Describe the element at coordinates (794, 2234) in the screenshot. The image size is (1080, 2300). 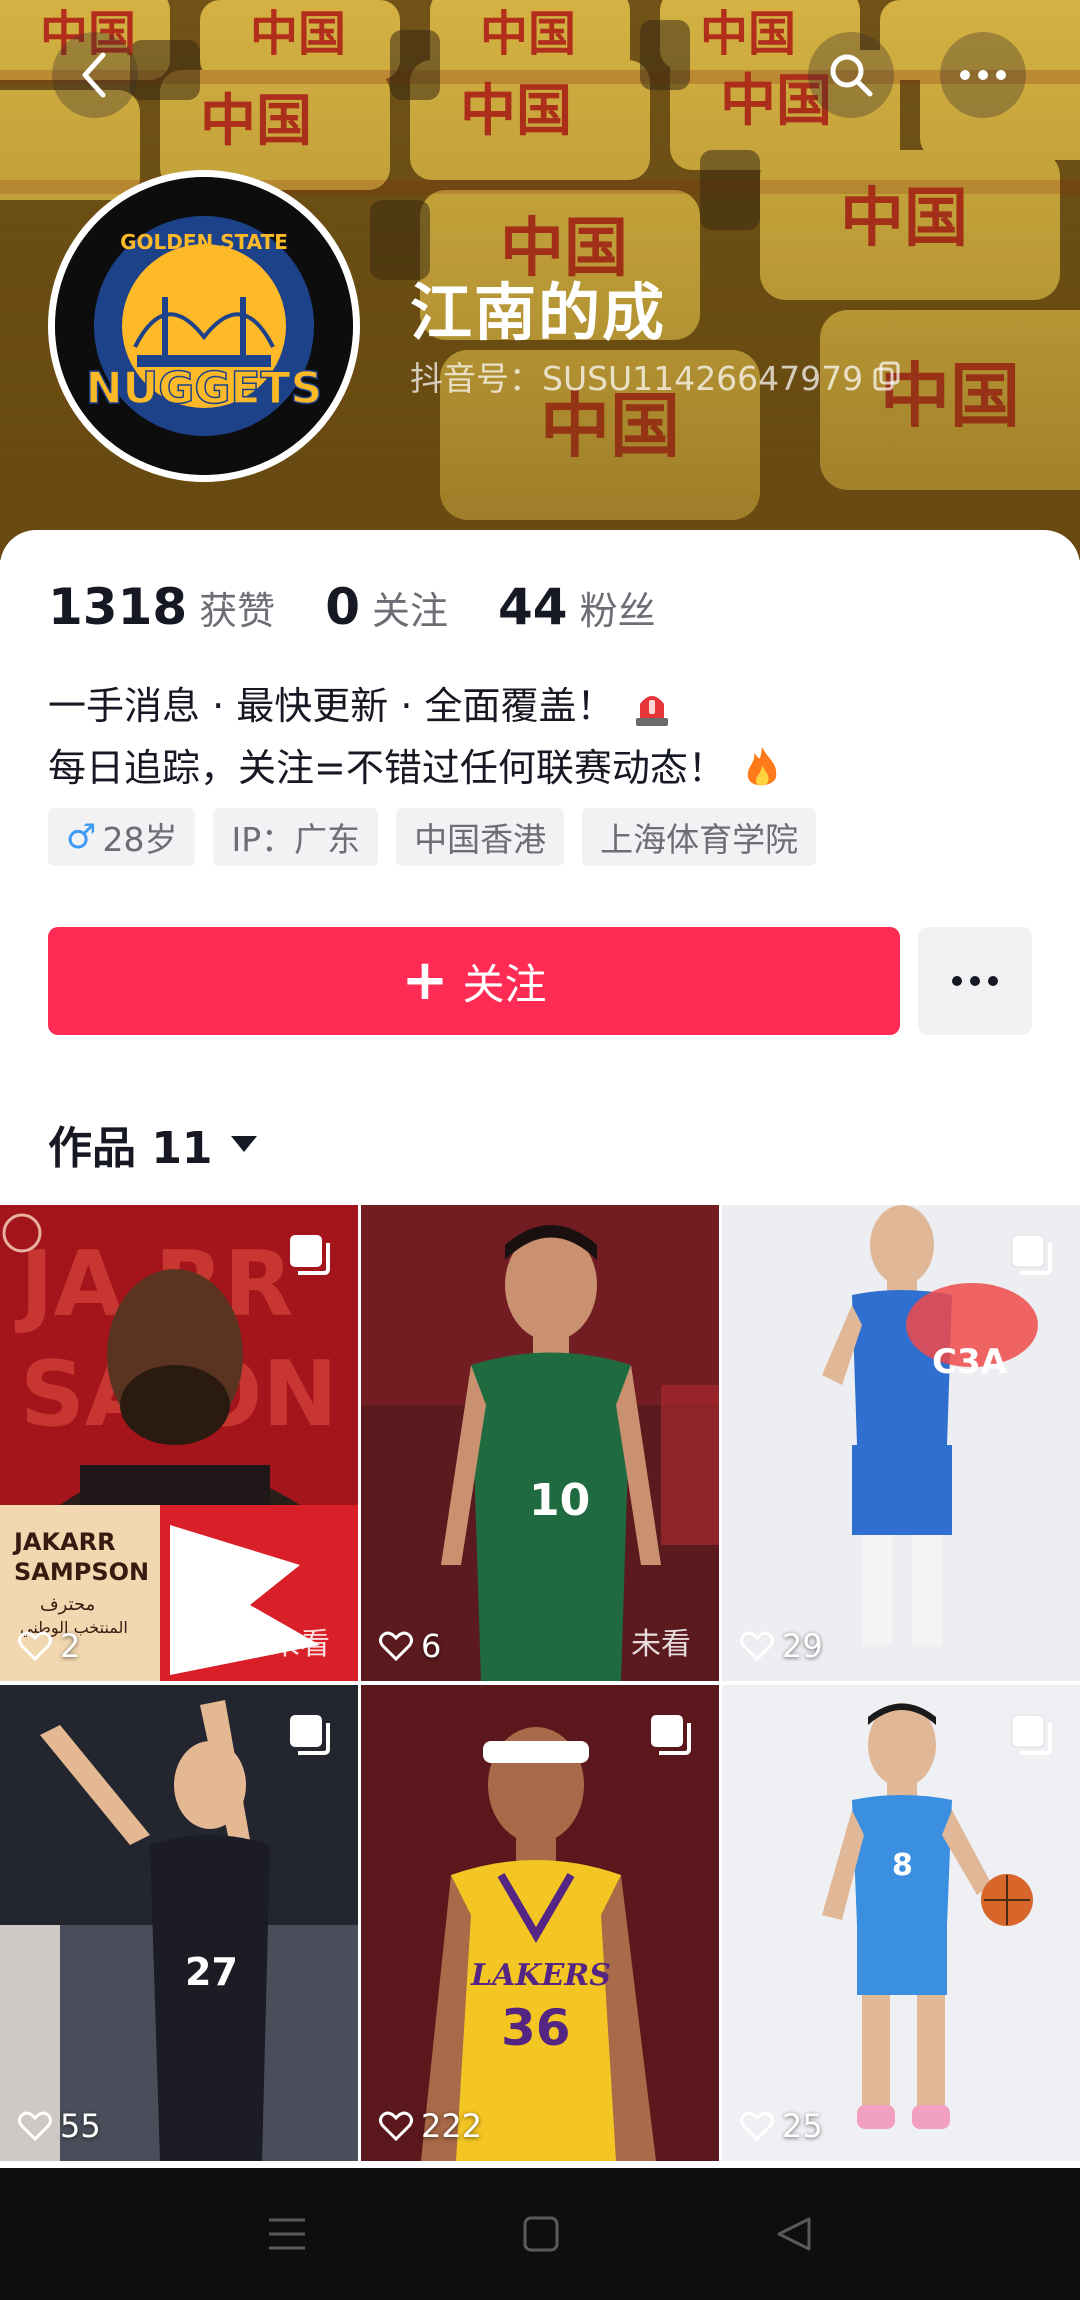
I see `back-triangle-icon` at that location.